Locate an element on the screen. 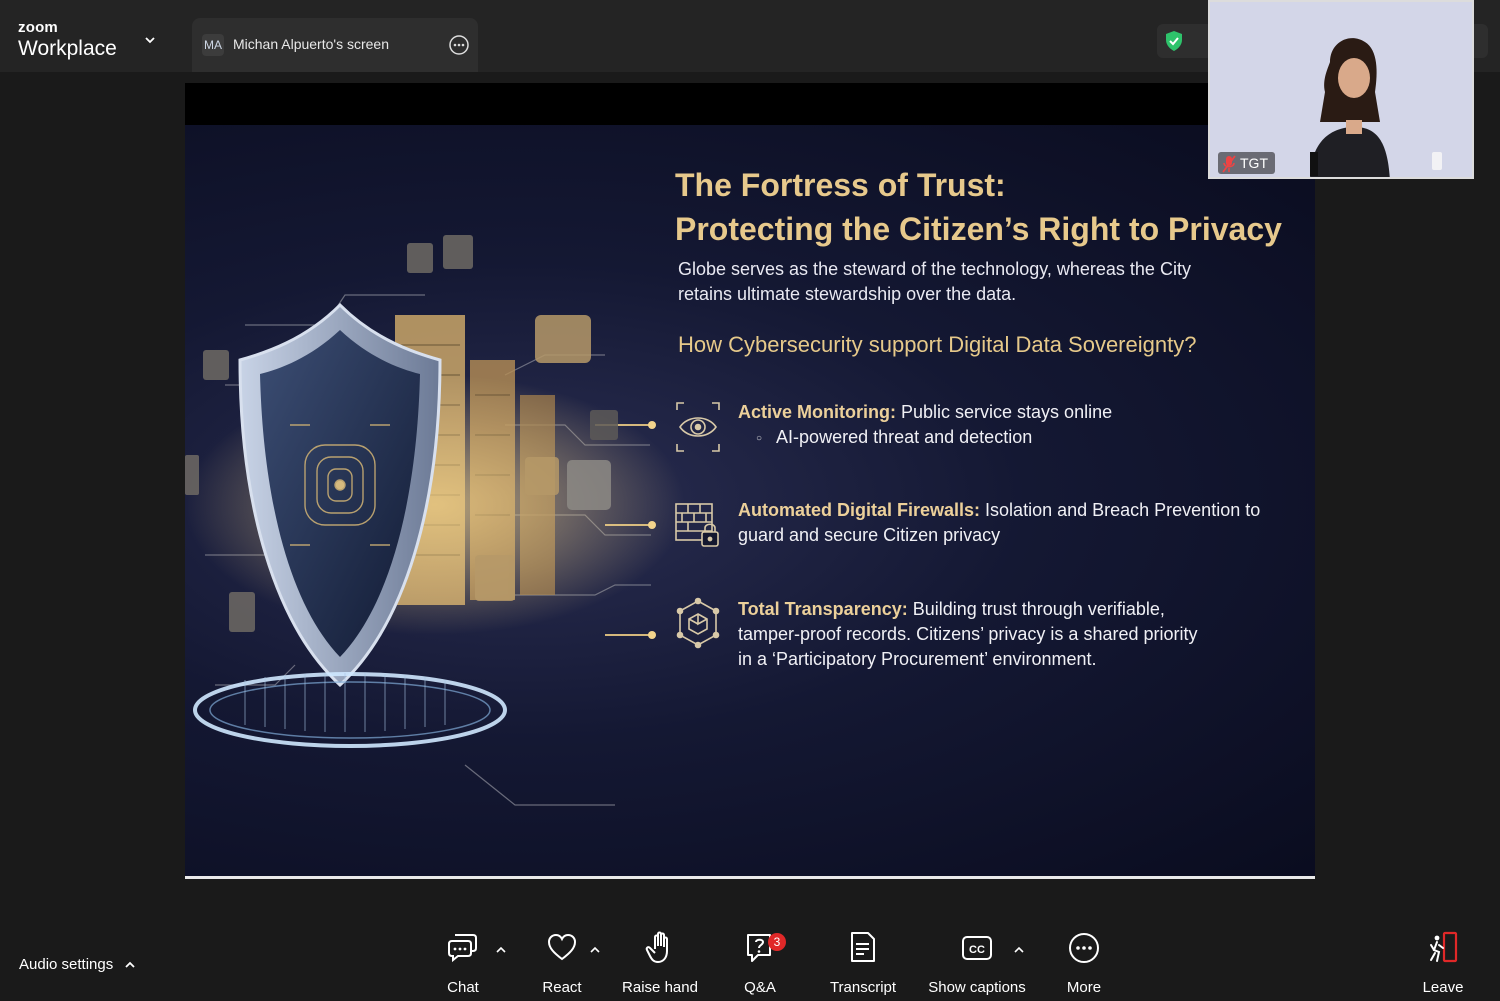  presenter-avatar: MA is located at coordinates (213, 45).